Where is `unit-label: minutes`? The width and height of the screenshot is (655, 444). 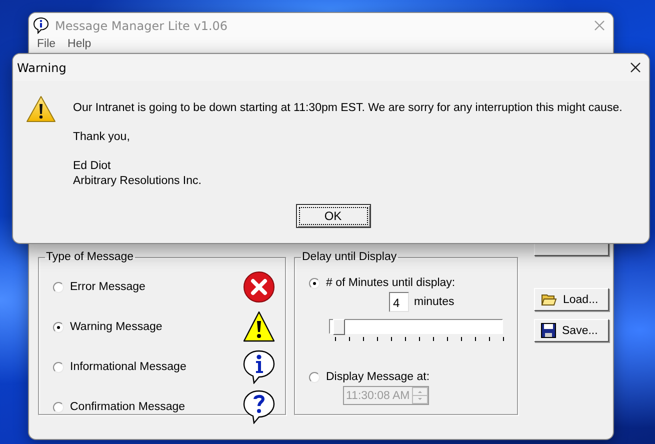
unit-label: minutes is located at coordinates (434, 302).